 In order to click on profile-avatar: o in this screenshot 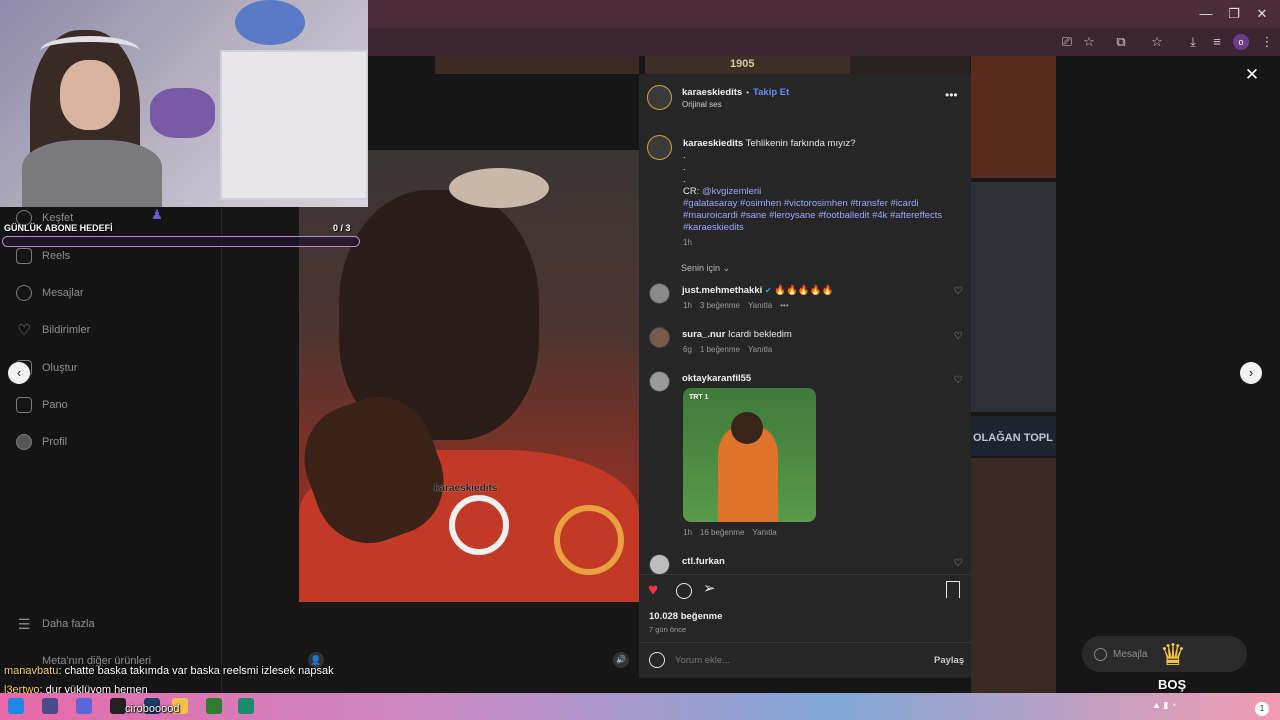, I will do `click(1241, 42)`.